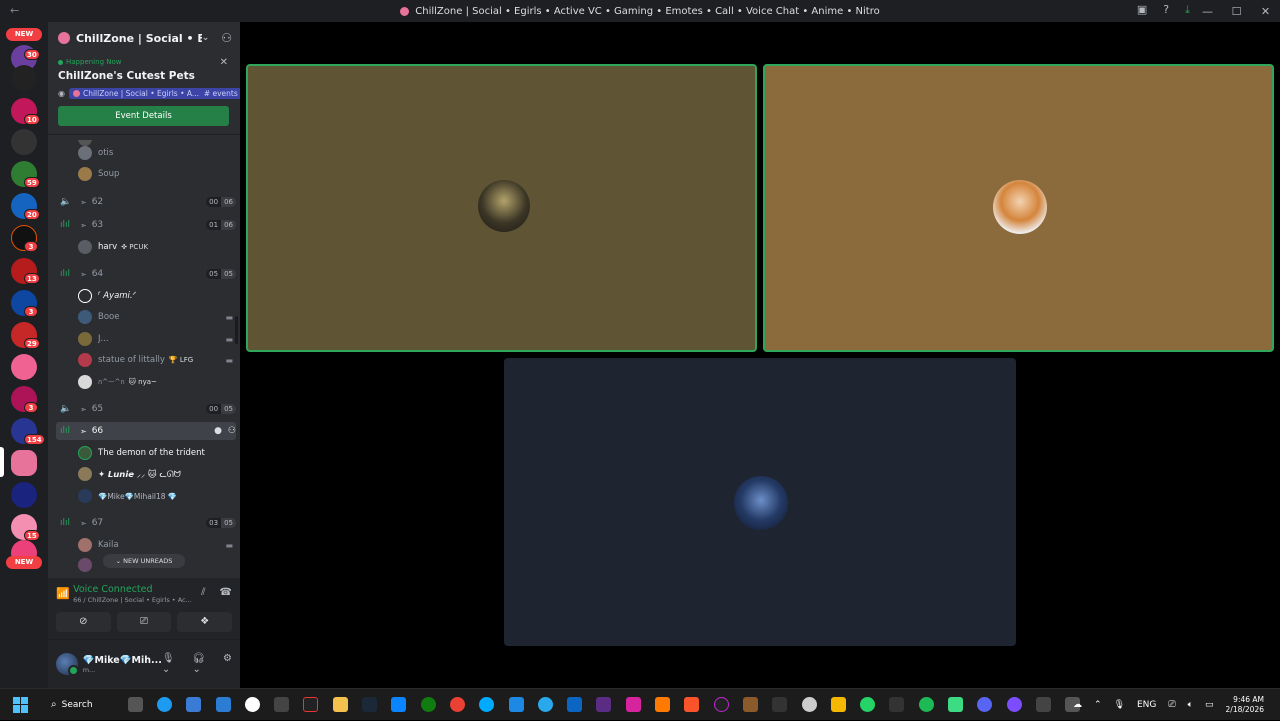  I want to click on signal-icon: 📶, so click(64, 593).